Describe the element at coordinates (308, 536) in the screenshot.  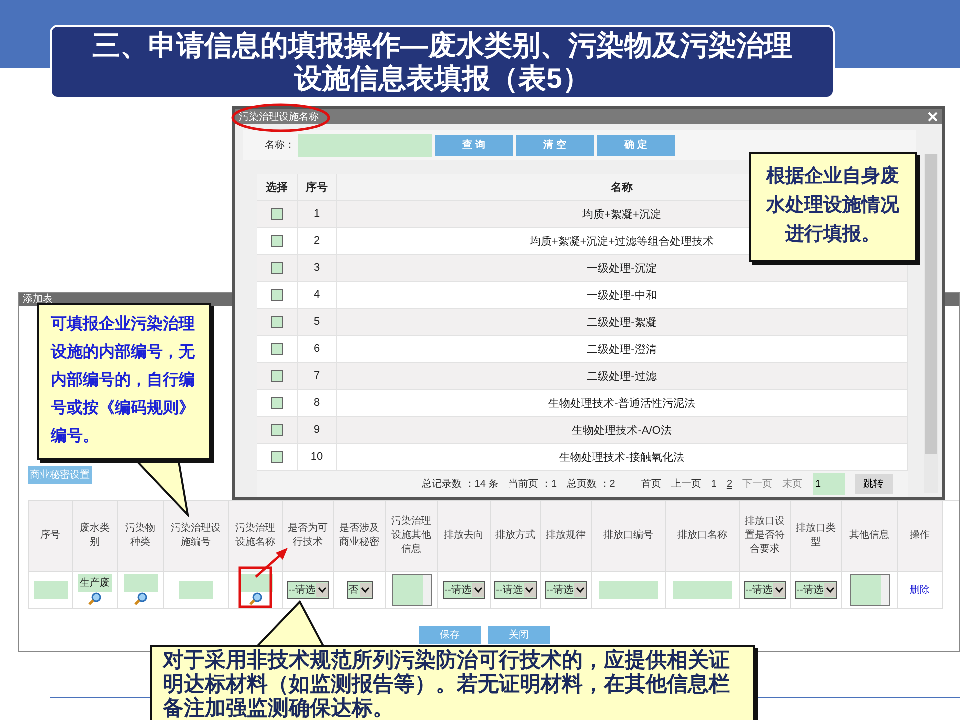
I see `column-header: 是否为可行技术` at that location.